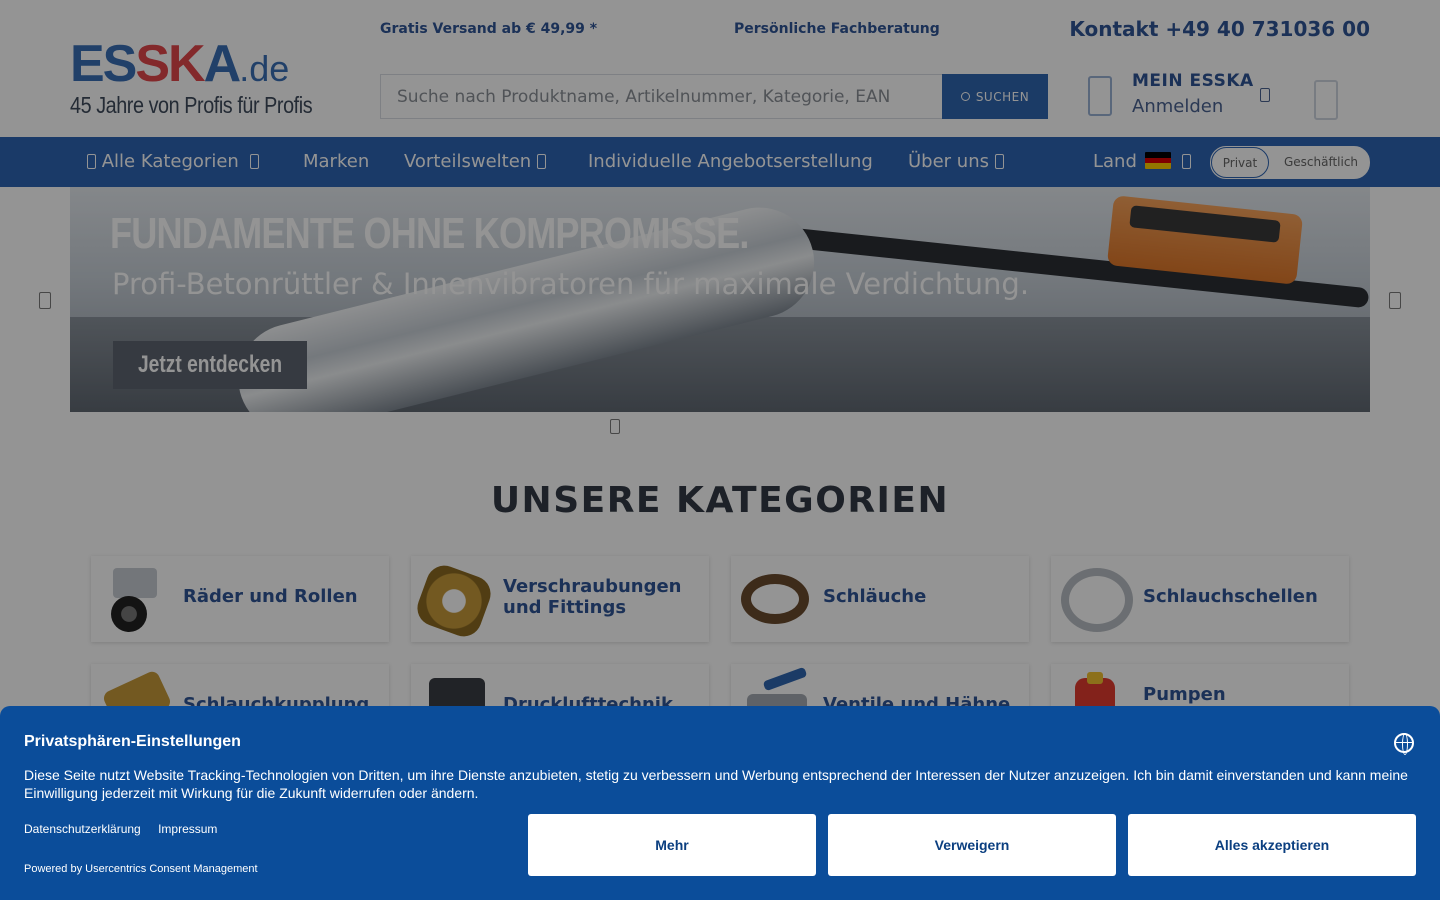 The height and width of the screenshot is (900, 1440). What do you see at coordinates (132, 741) in the screenshot?
I see `consent-title: Privatsphären-Einstellungen` at bounding box center [132, 741].